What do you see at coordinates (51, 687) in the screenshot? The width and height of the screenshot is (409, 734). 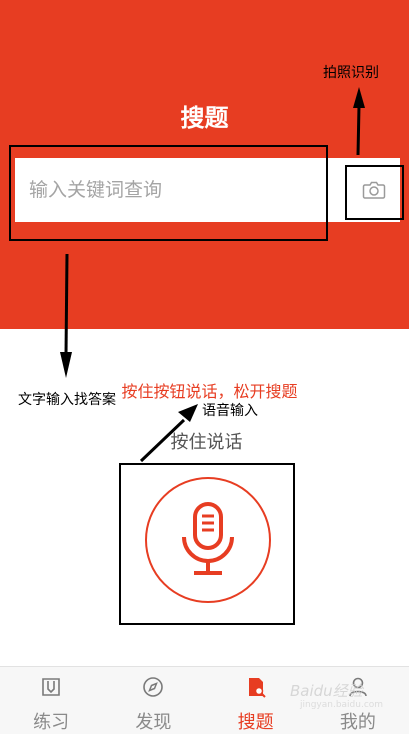 I see `pencil-book-icon` at bounding box center [51, 687].